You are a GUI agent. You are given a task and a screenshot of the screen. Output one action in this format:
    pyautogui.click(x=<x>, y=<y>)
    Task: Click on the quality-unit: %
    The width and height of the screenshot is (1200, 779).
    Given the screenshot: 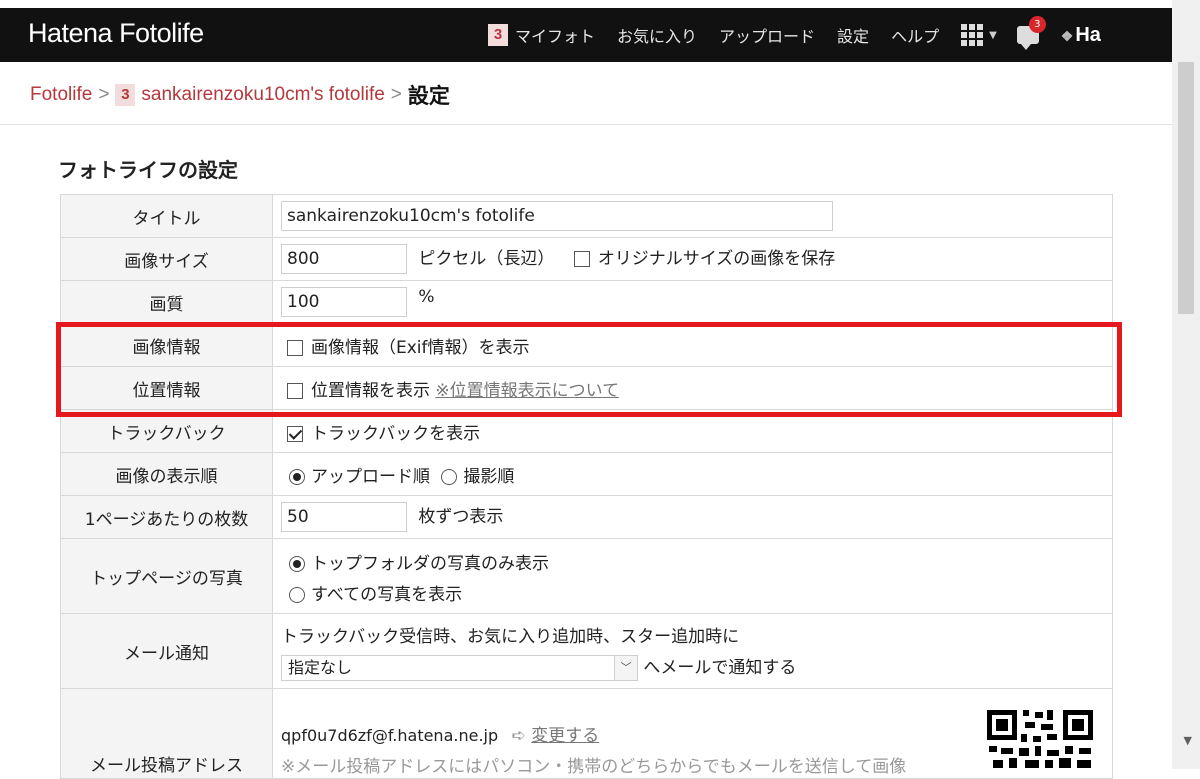 What is the action you would take?
    pyautogui.click(x=426, y=297)
    